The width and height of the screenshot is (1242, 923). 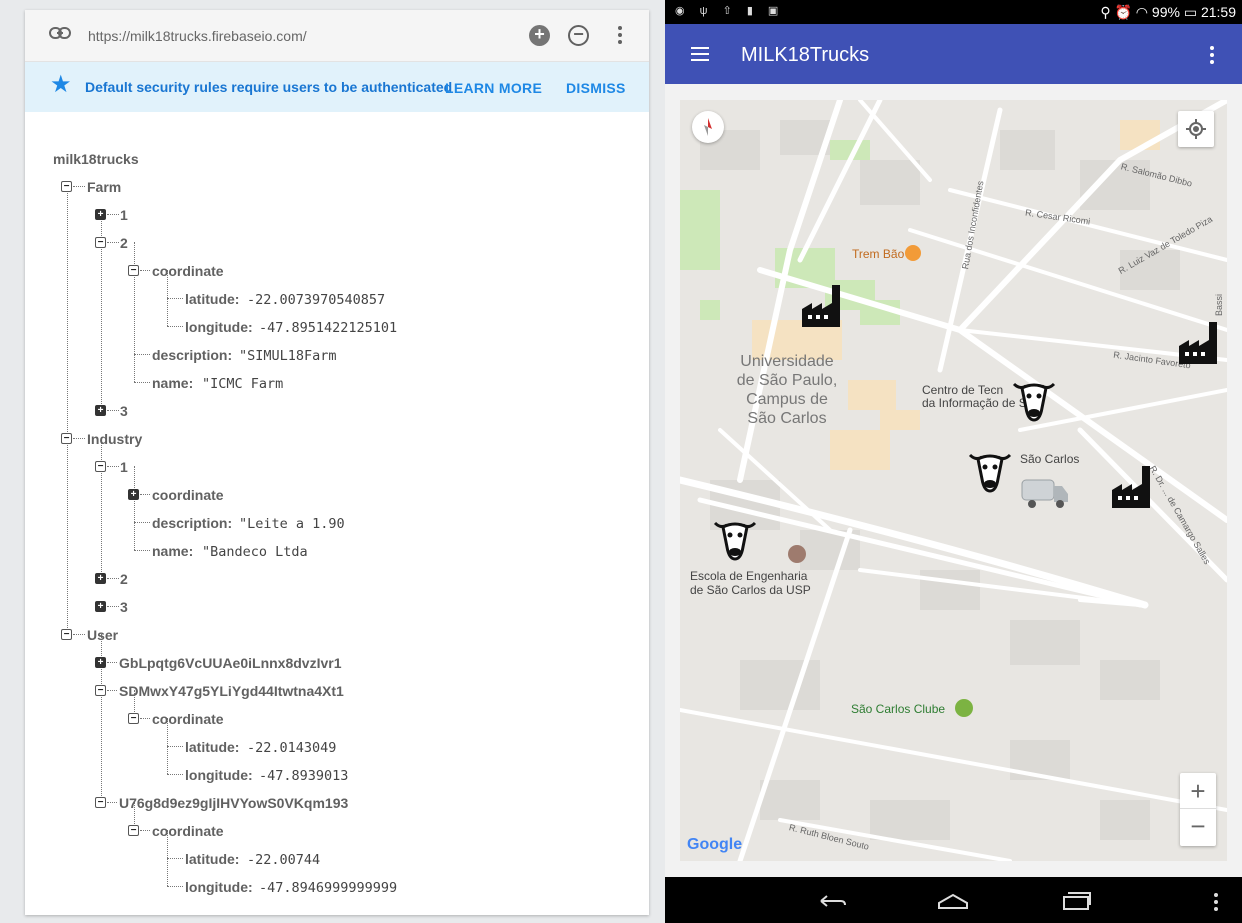 I want to click on value-latitude: -22.0073970540857, so click(x=320, y=300).